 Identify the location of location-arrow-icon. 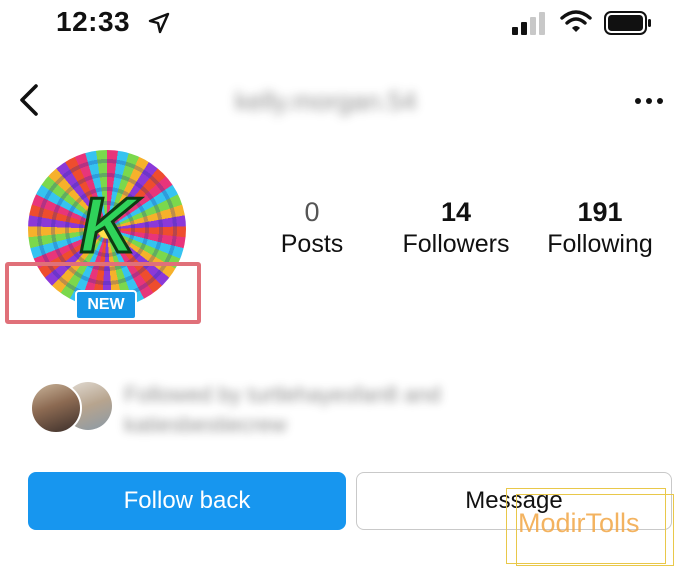
(159, 23).